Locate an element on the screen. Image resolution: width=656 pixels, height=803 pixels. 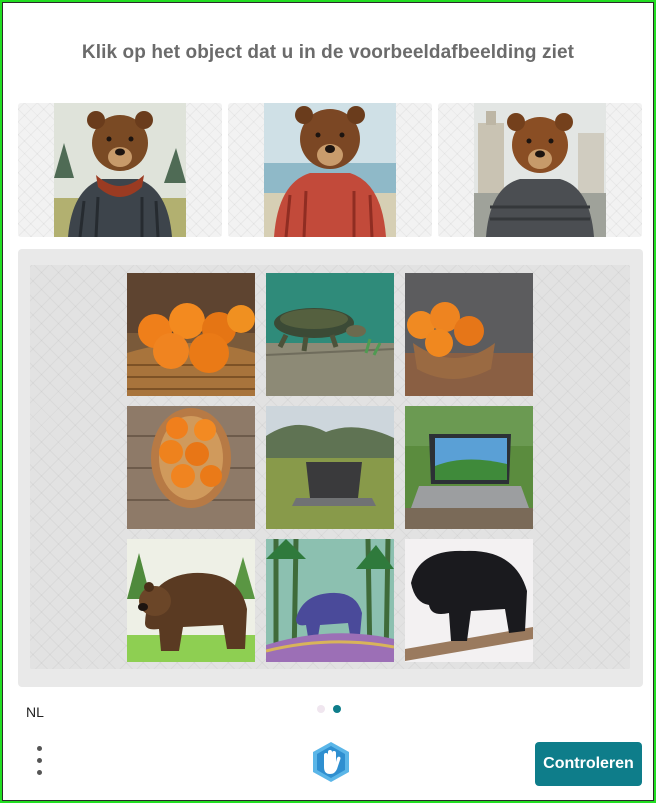
vertical-dots-icon is located at coordinates (39, 748).